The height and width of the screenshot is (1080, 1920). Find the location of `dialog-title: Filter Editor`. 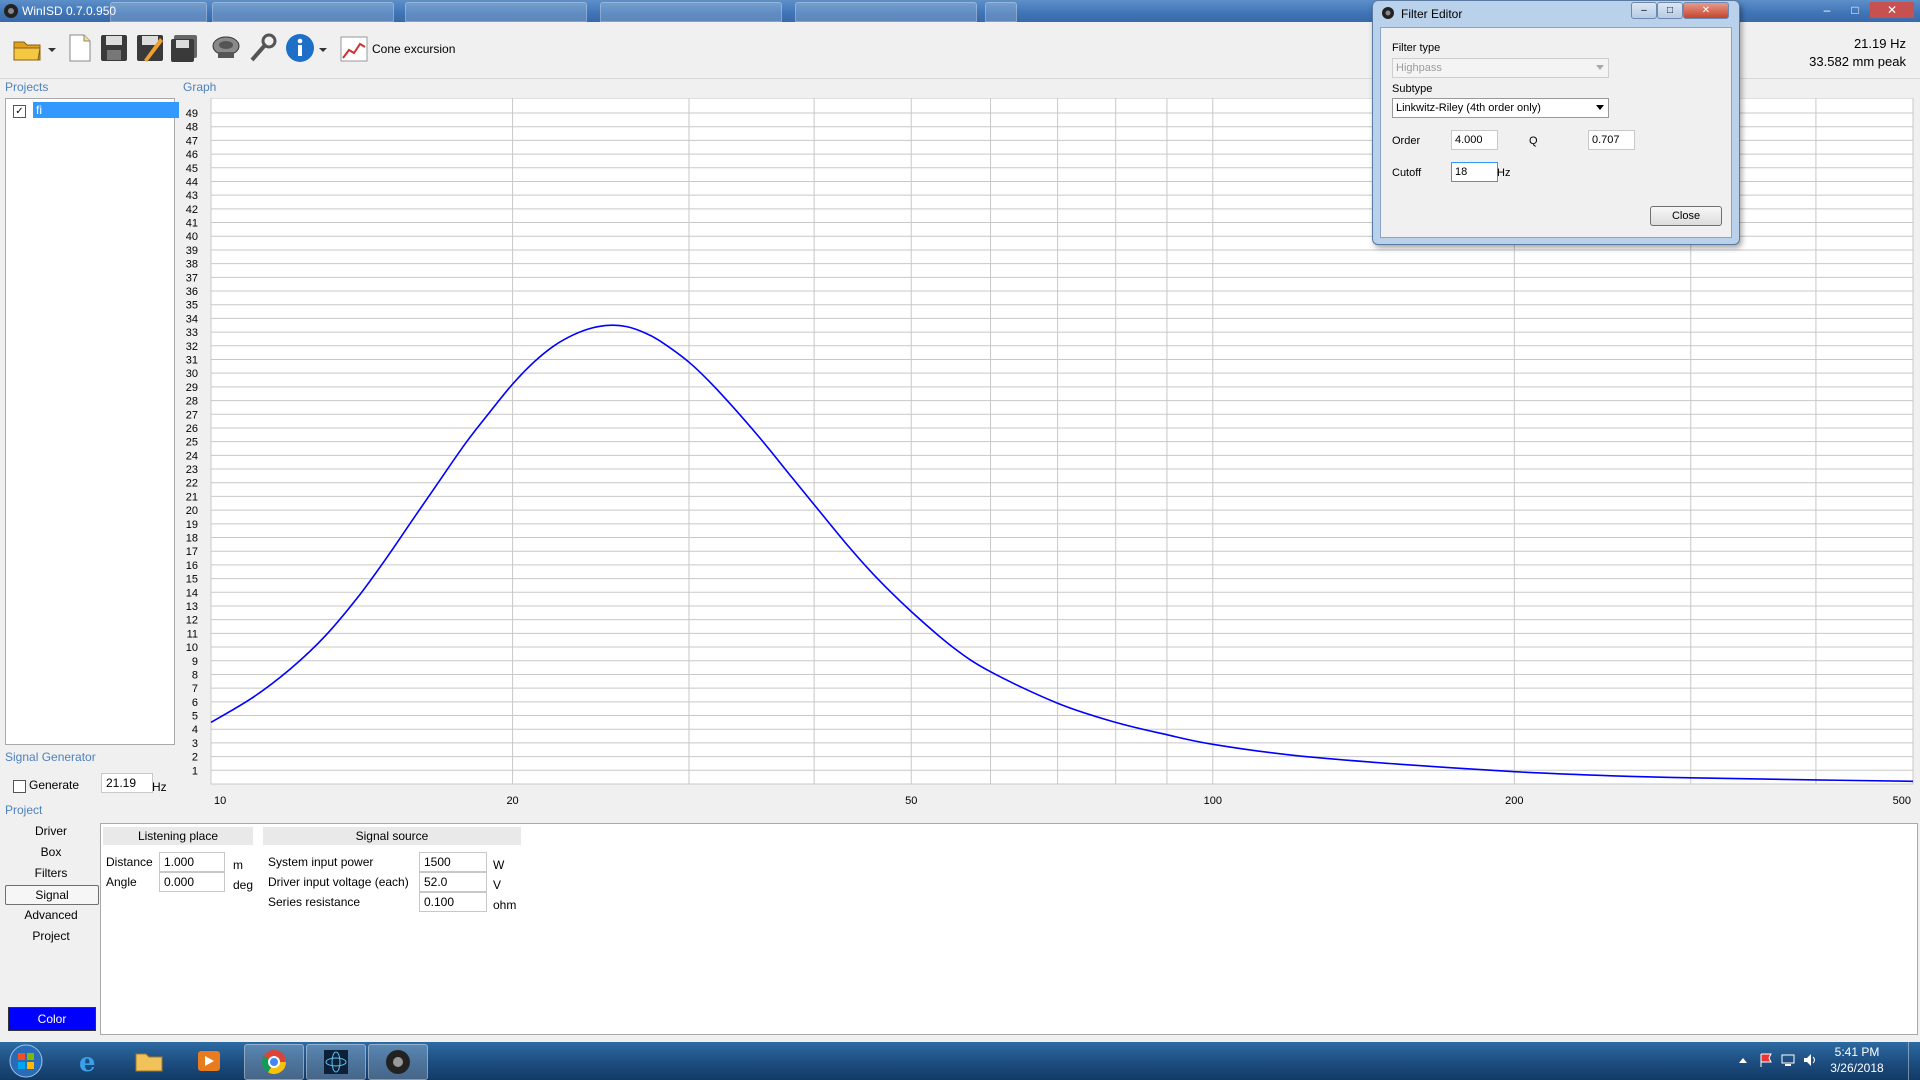

dialog-title: Filter Editor is located at coordinates (1432, 14).